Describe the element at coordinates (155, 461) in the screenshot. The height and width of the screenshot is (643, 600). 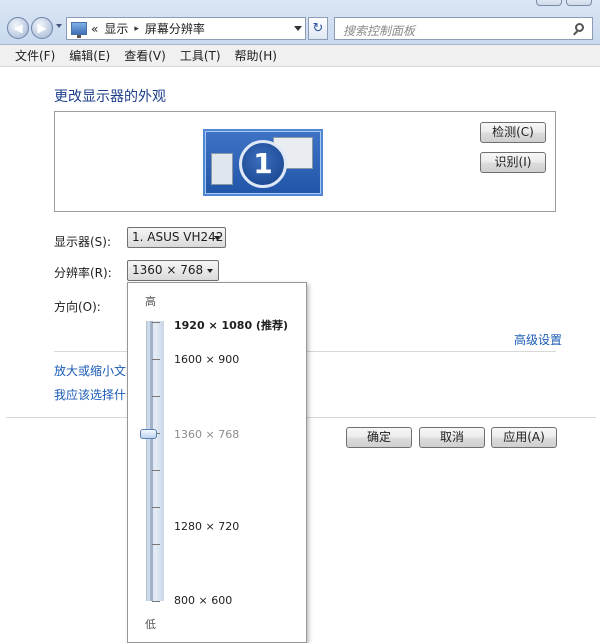
I see `resolution-slider` at that location.